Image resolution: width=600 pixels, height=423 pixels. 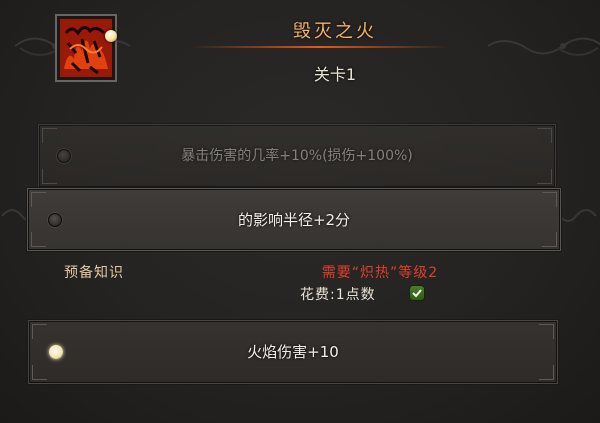 I want to click on skill-icon, so click(x=86, y=48).